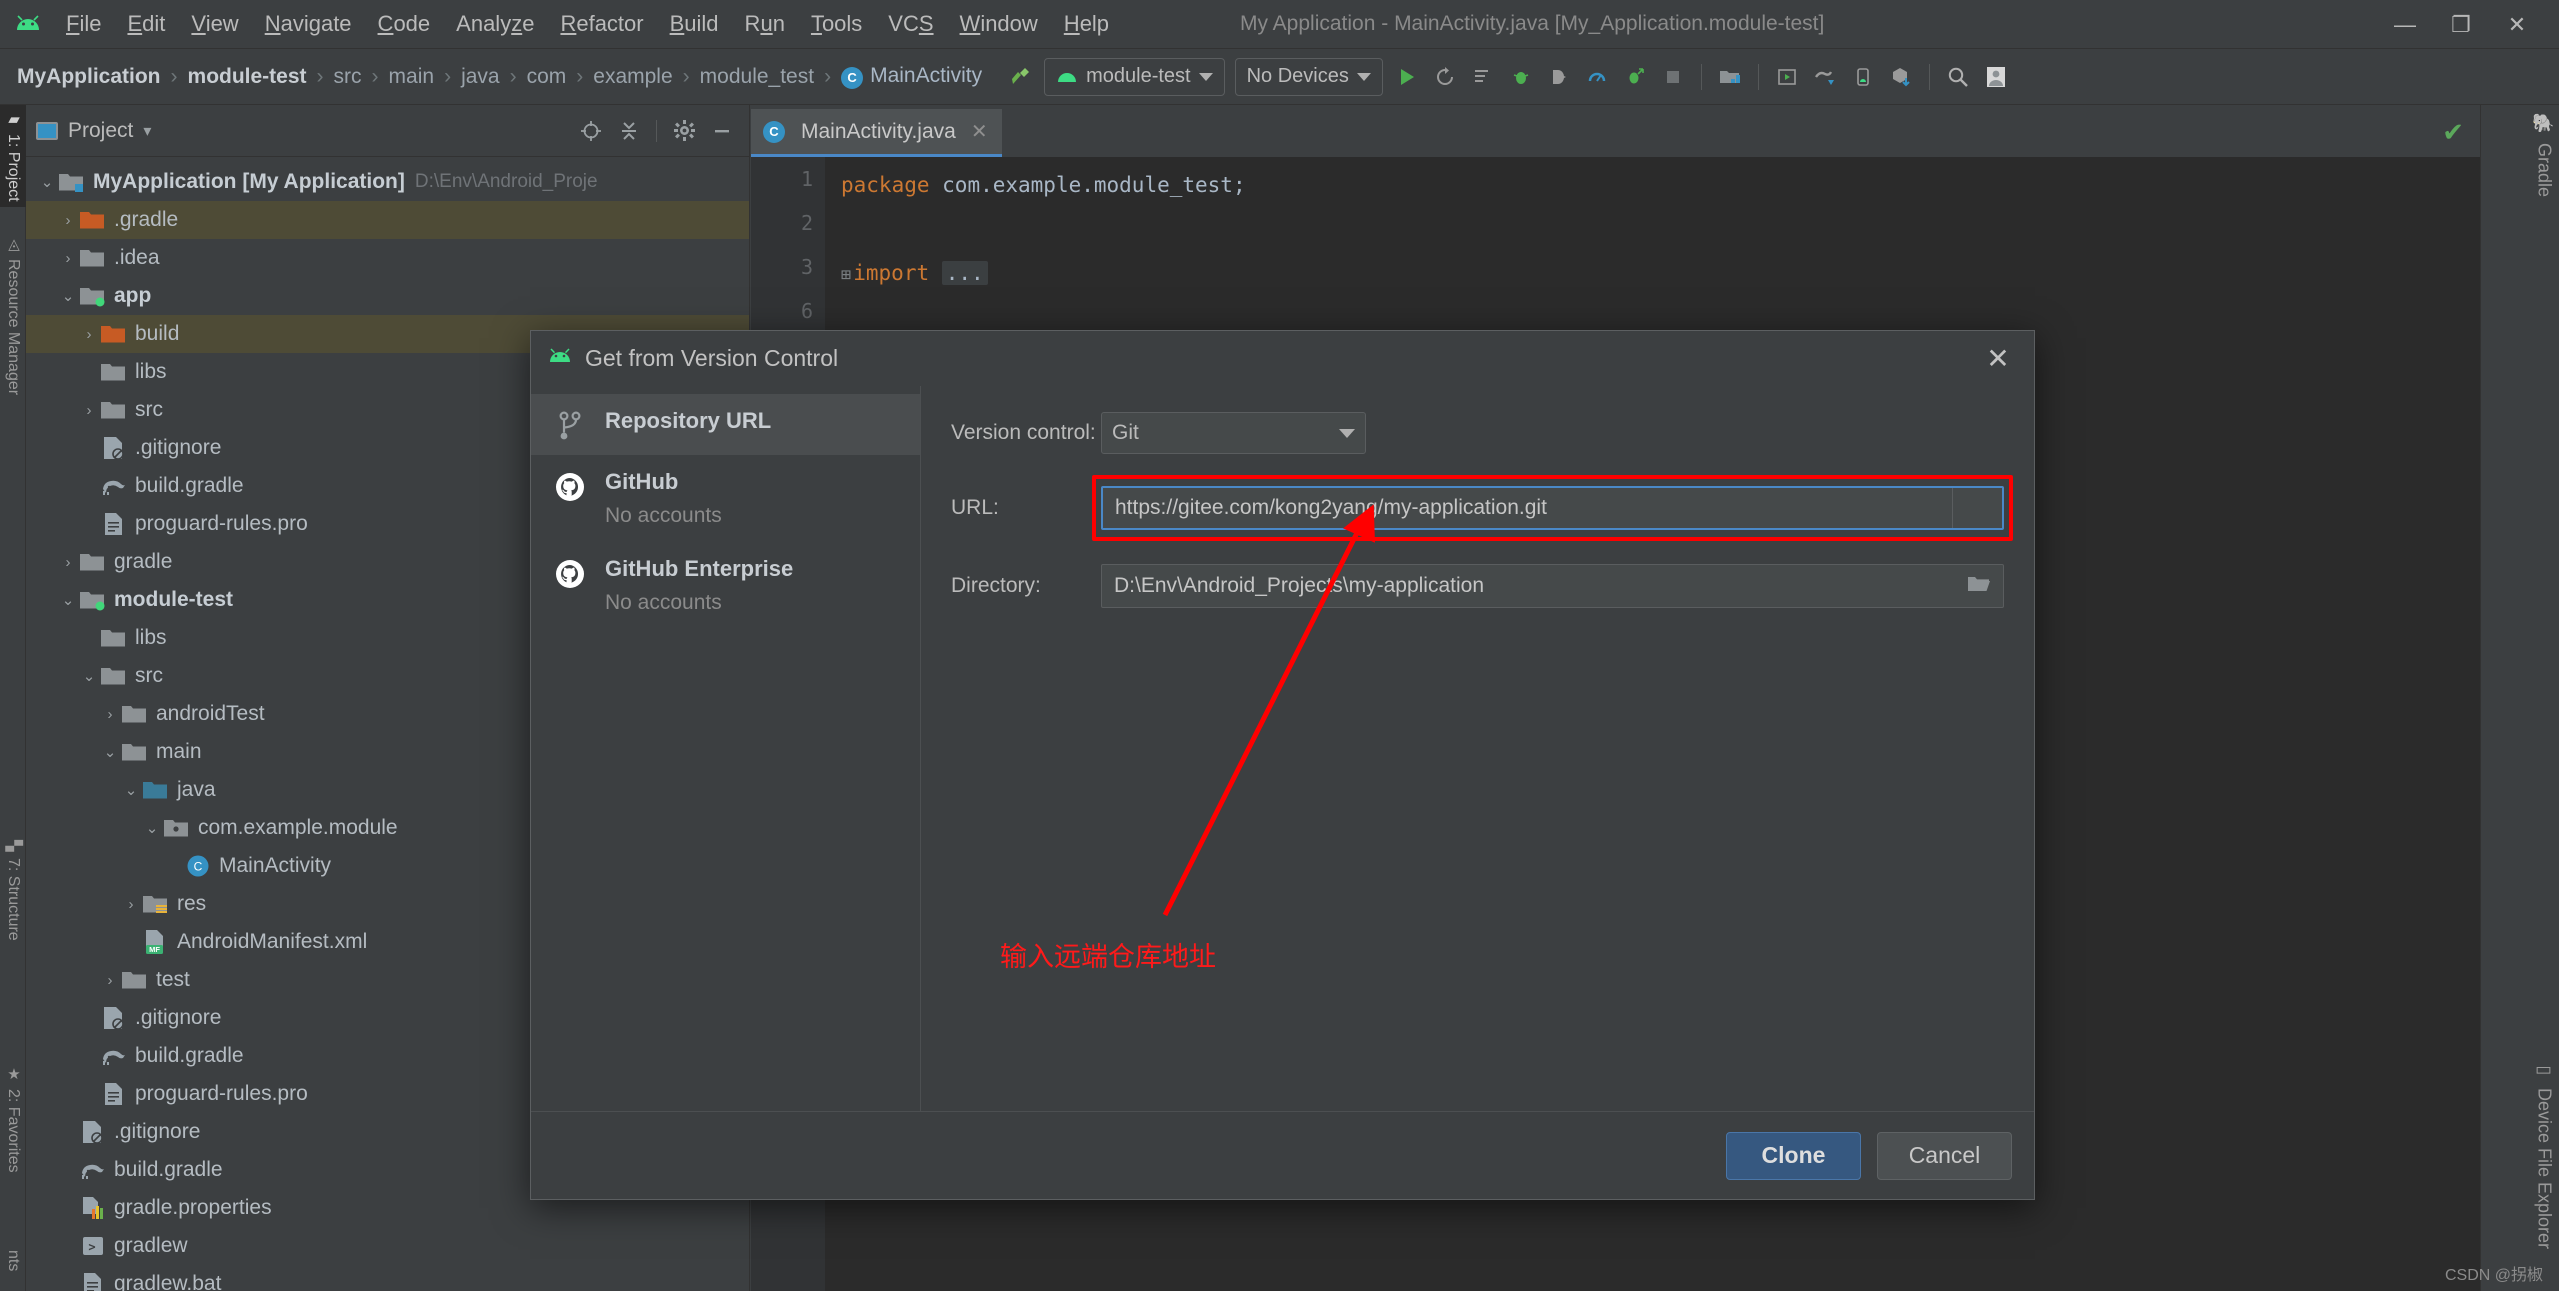 The width and height of the screenshot is (2559, 1291). Describe the element at coordinates (1445, 77) in the screenshot. I see `rerun-icon` at that location.